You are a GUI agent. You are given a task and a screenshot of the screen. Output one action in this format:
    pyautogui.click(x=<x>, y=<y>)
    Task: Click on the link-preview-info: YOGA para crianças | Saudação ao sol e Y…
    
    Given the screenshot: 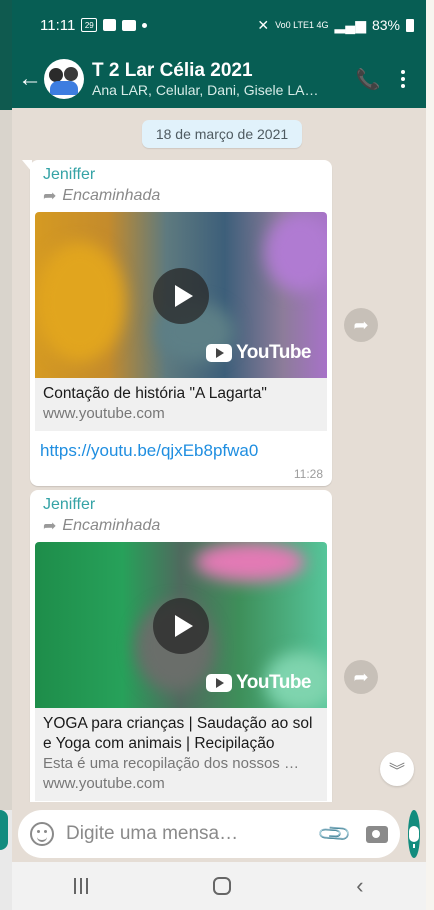 What is the action you would take?
    pyautogui.click(x=181, y=754)
    